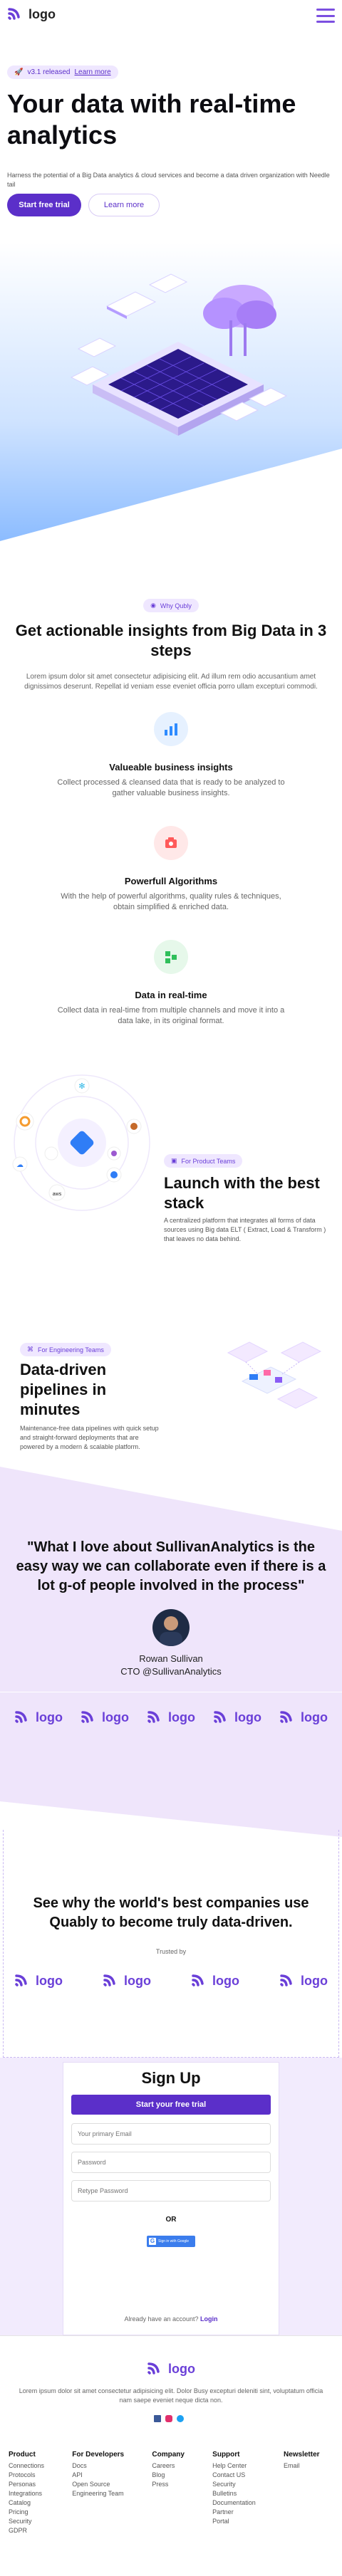 This screenshot has width=342, height=2576. I want to click on password-field-wrap, so click(171, 2162).